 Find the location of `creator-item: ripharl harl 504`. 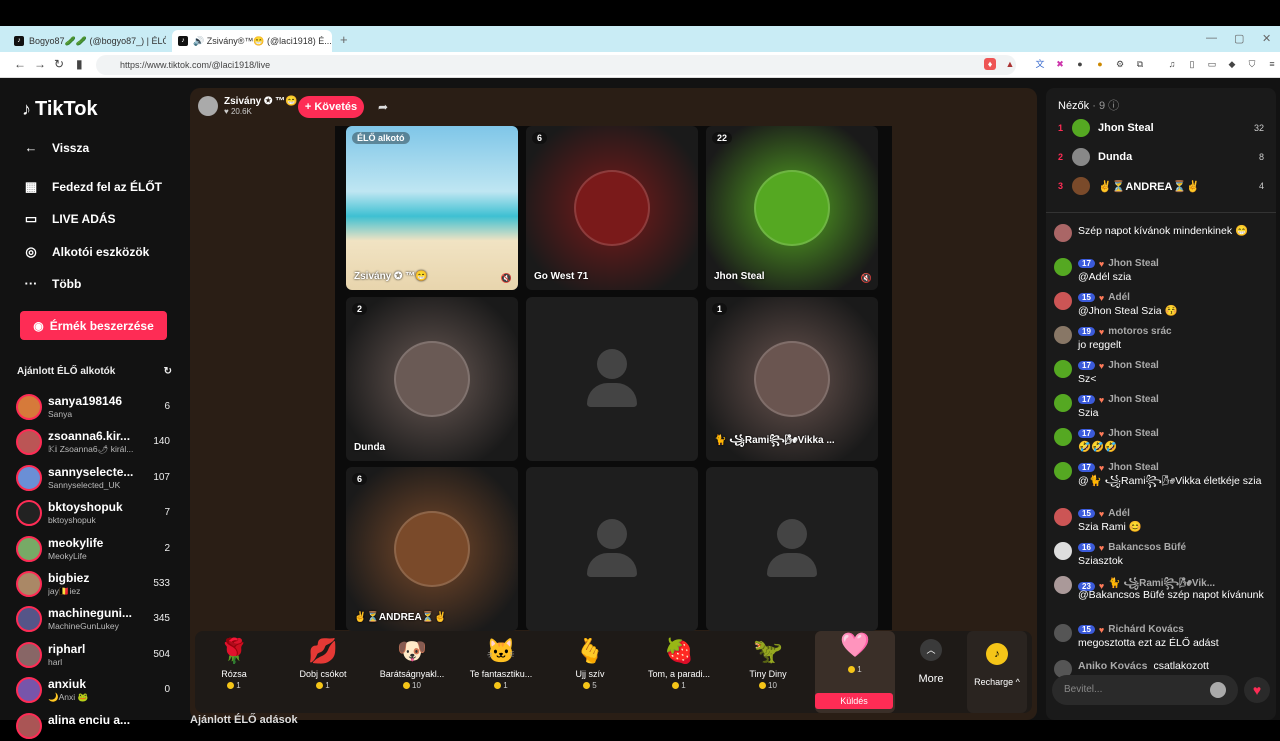

creator-item: ripharl harl 504 is located at coordinates (94, 655).